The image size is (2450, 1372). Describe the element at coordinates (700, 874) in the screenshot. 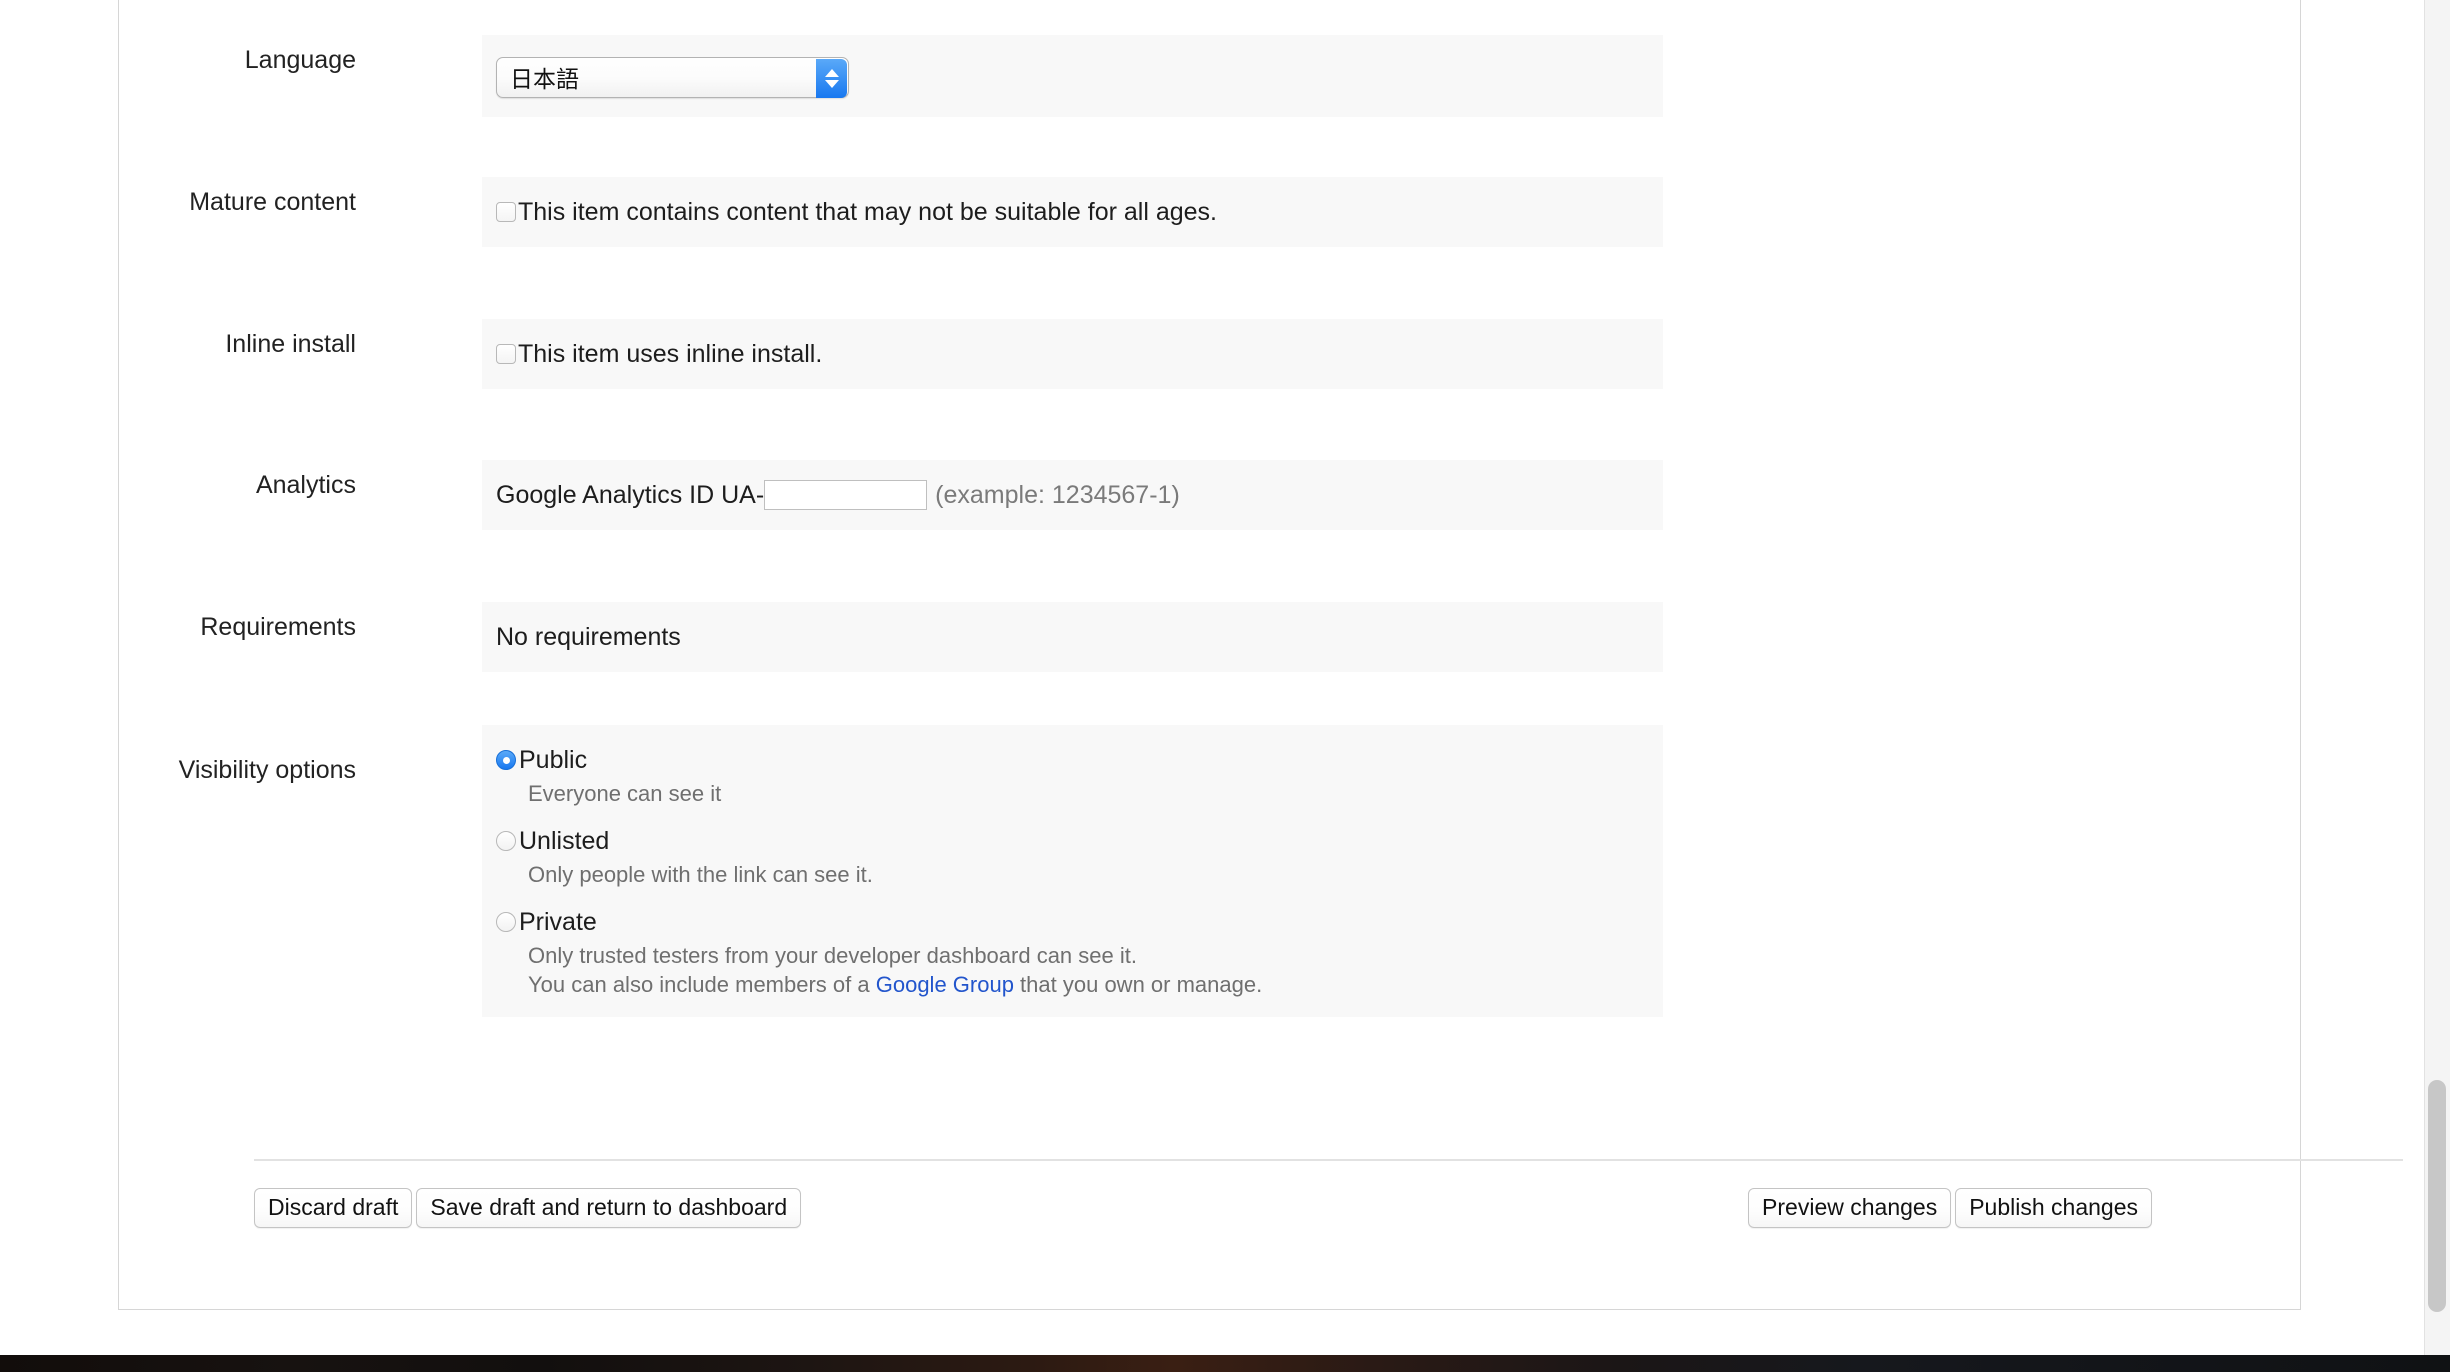

I see `unlisted-radio-description: Only people with the link can see it.` at that location.